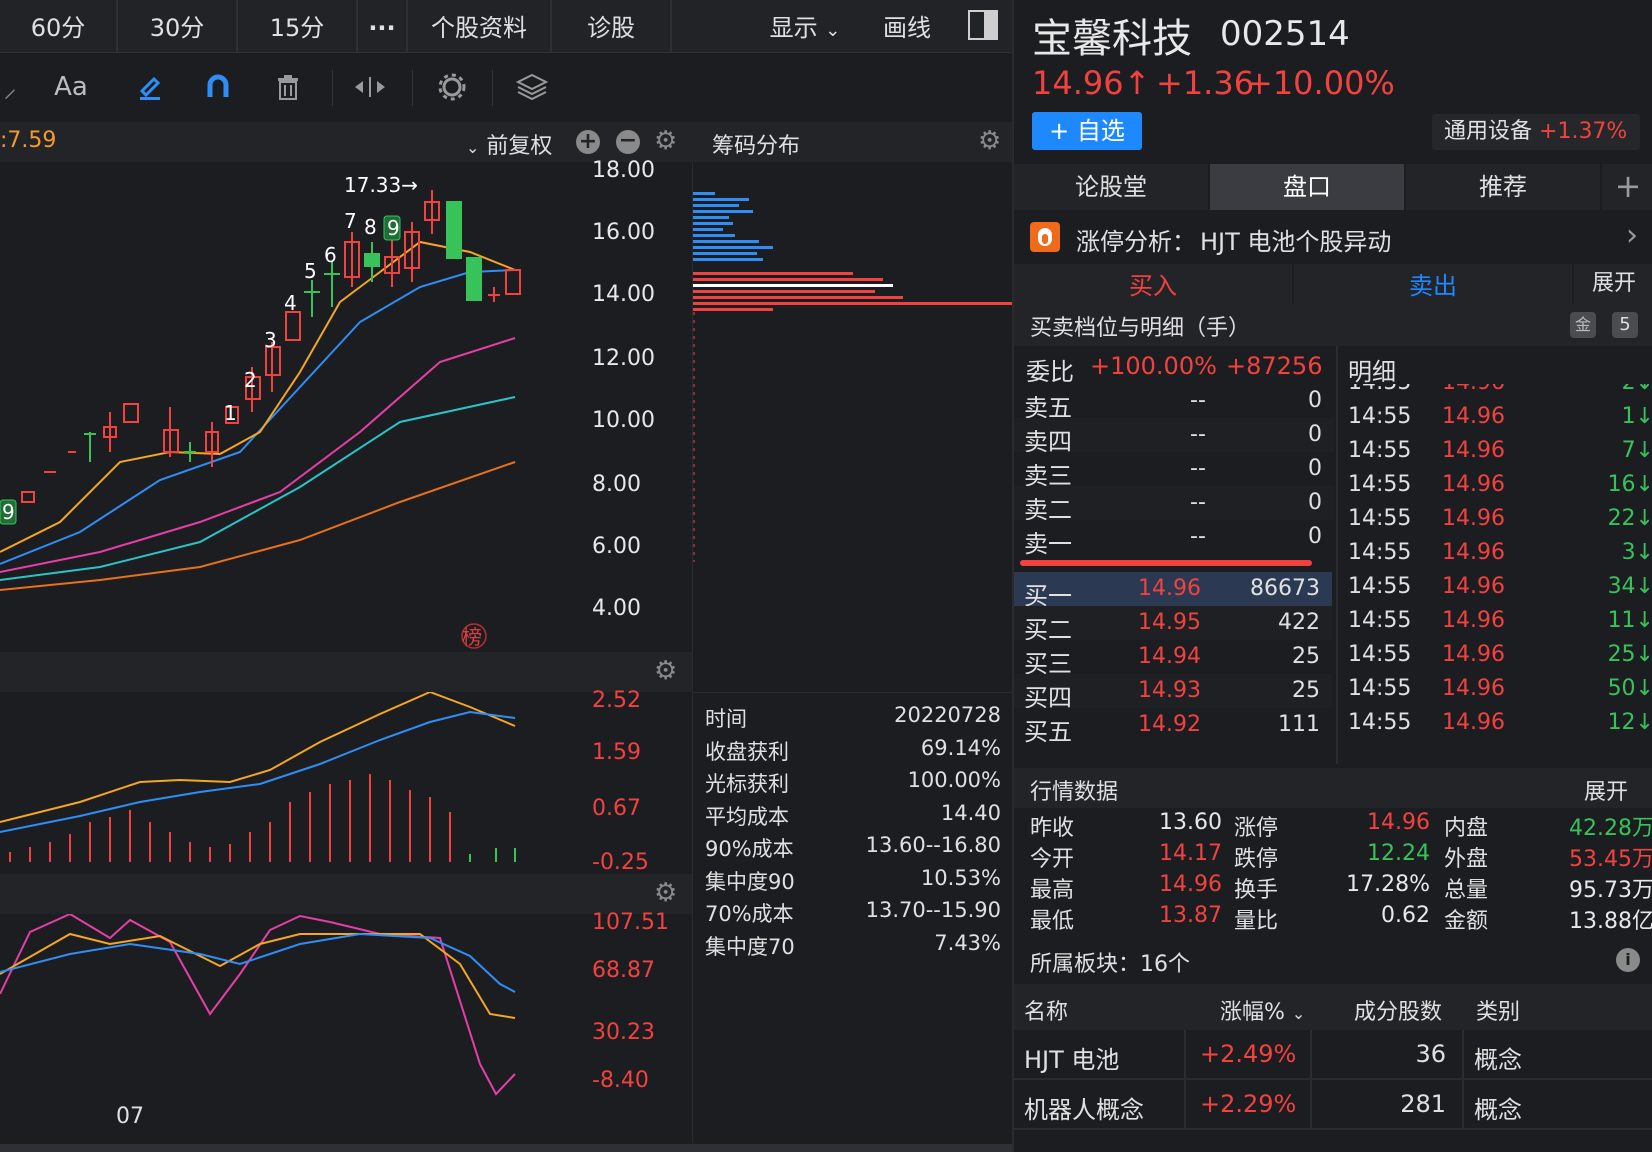 This screenshot has height=1152, width=1652. Describe the element at coordinates (1333, 1055) in the screenshot. I see `sector-row: HJT 电池 +2.49% 36 概念` at that location.